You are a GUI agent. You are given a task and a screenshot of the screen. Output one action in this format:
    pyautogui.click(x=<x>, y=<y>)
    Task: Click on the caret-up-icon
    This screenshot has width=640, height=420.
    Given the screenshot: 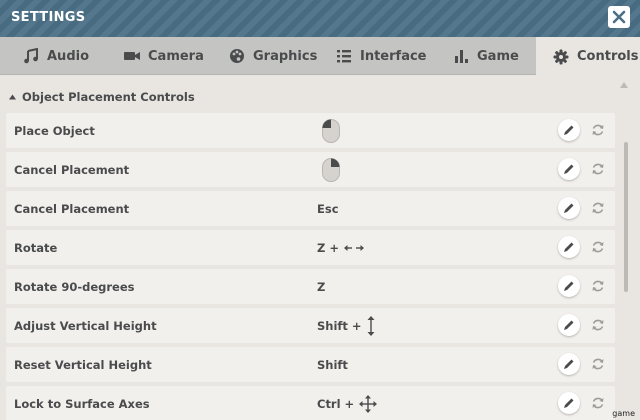 What is the action you would take?
    pyautogui.click(x=12, y=97)
    